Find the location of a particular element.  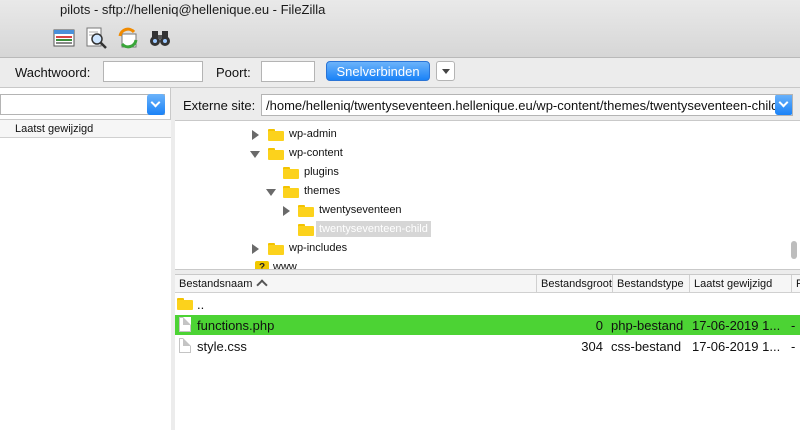

password-label: Wachtwoord: is located at coordinates (53, 72).